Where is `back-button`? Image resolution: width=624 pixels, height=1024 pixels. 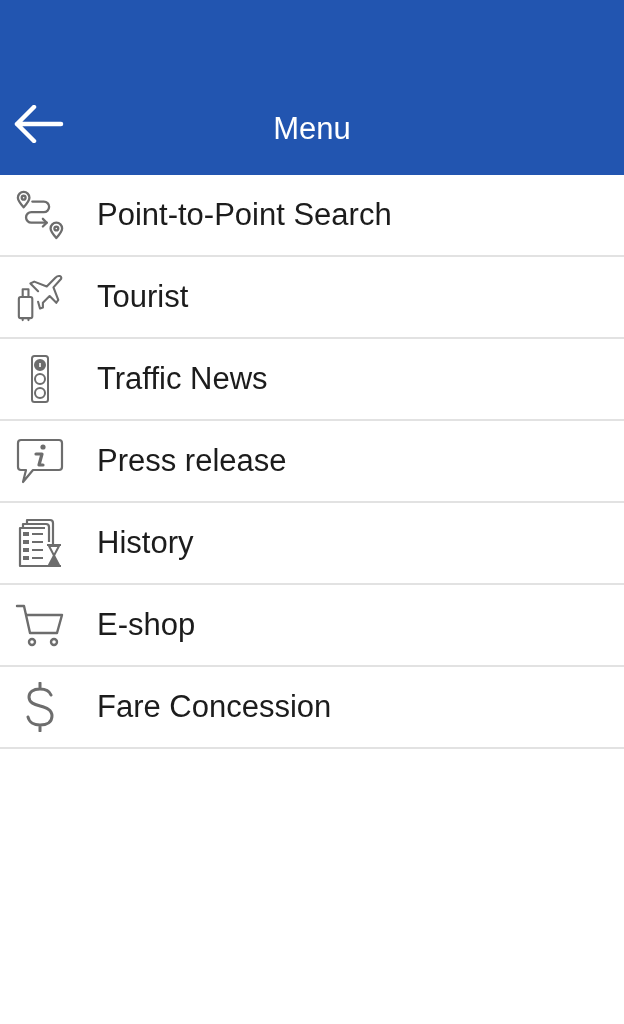 back-button is located at coordinates (39, 124).